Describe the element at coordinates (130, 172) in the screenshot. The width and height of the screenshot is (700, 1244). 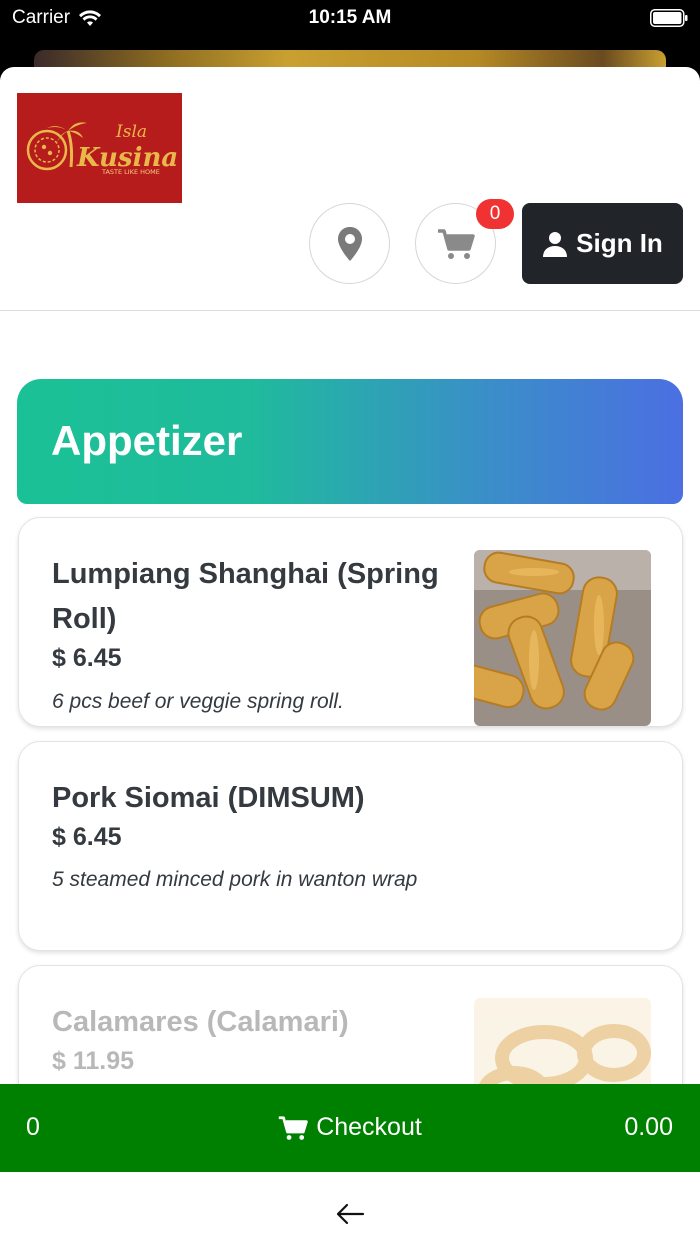
I see `logo-tagline: TASTE LIKE HOME` at that location.